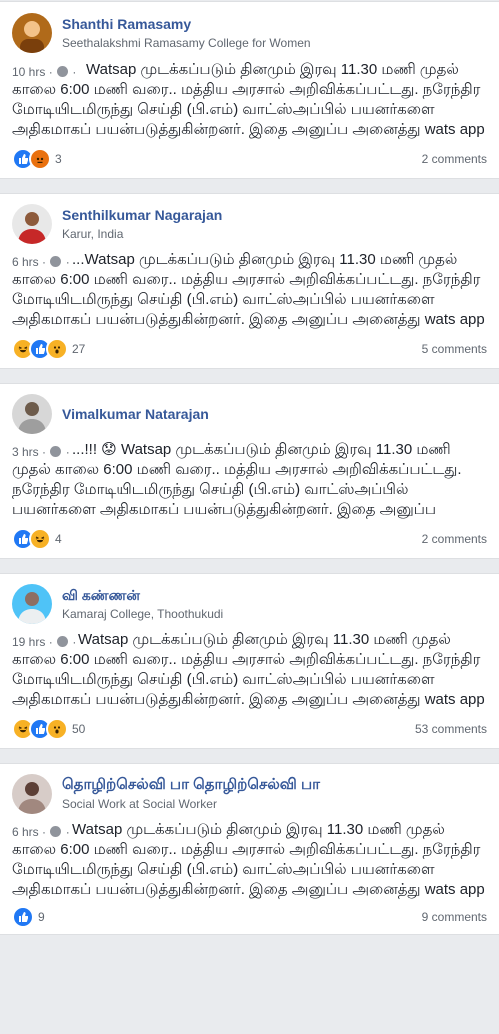 The height and width of the screenshot is (1034, 499). I want to click on like-reaction-icon, so click(23, 917).